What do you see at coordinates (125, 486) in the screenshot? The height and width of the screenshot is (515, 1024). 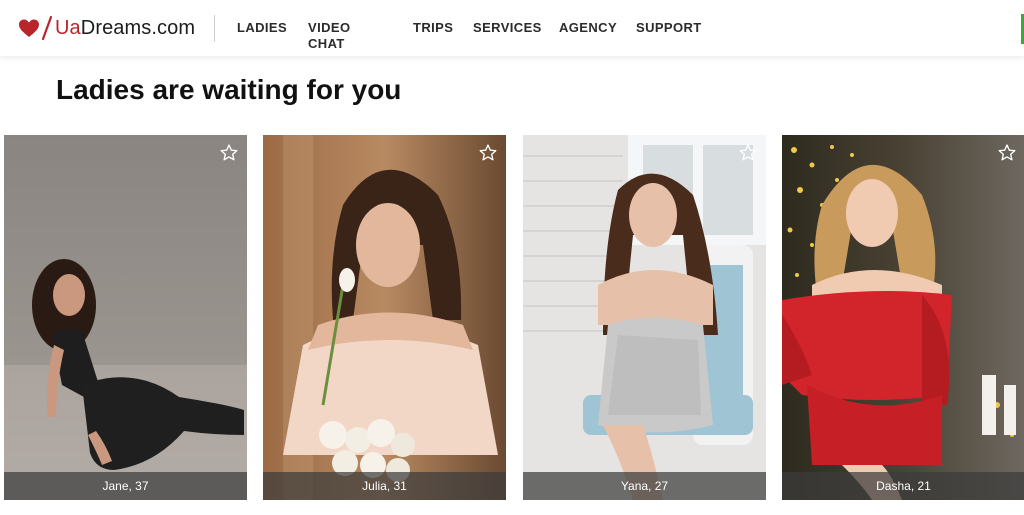 I see `profile-caption: Jane, 37` at bounding box center [125, 486].